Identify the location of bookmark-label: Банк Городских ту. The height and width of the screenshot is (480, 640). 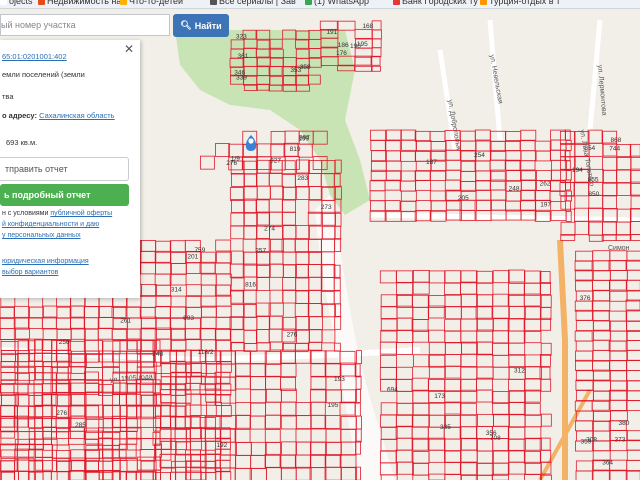
(440, 3).